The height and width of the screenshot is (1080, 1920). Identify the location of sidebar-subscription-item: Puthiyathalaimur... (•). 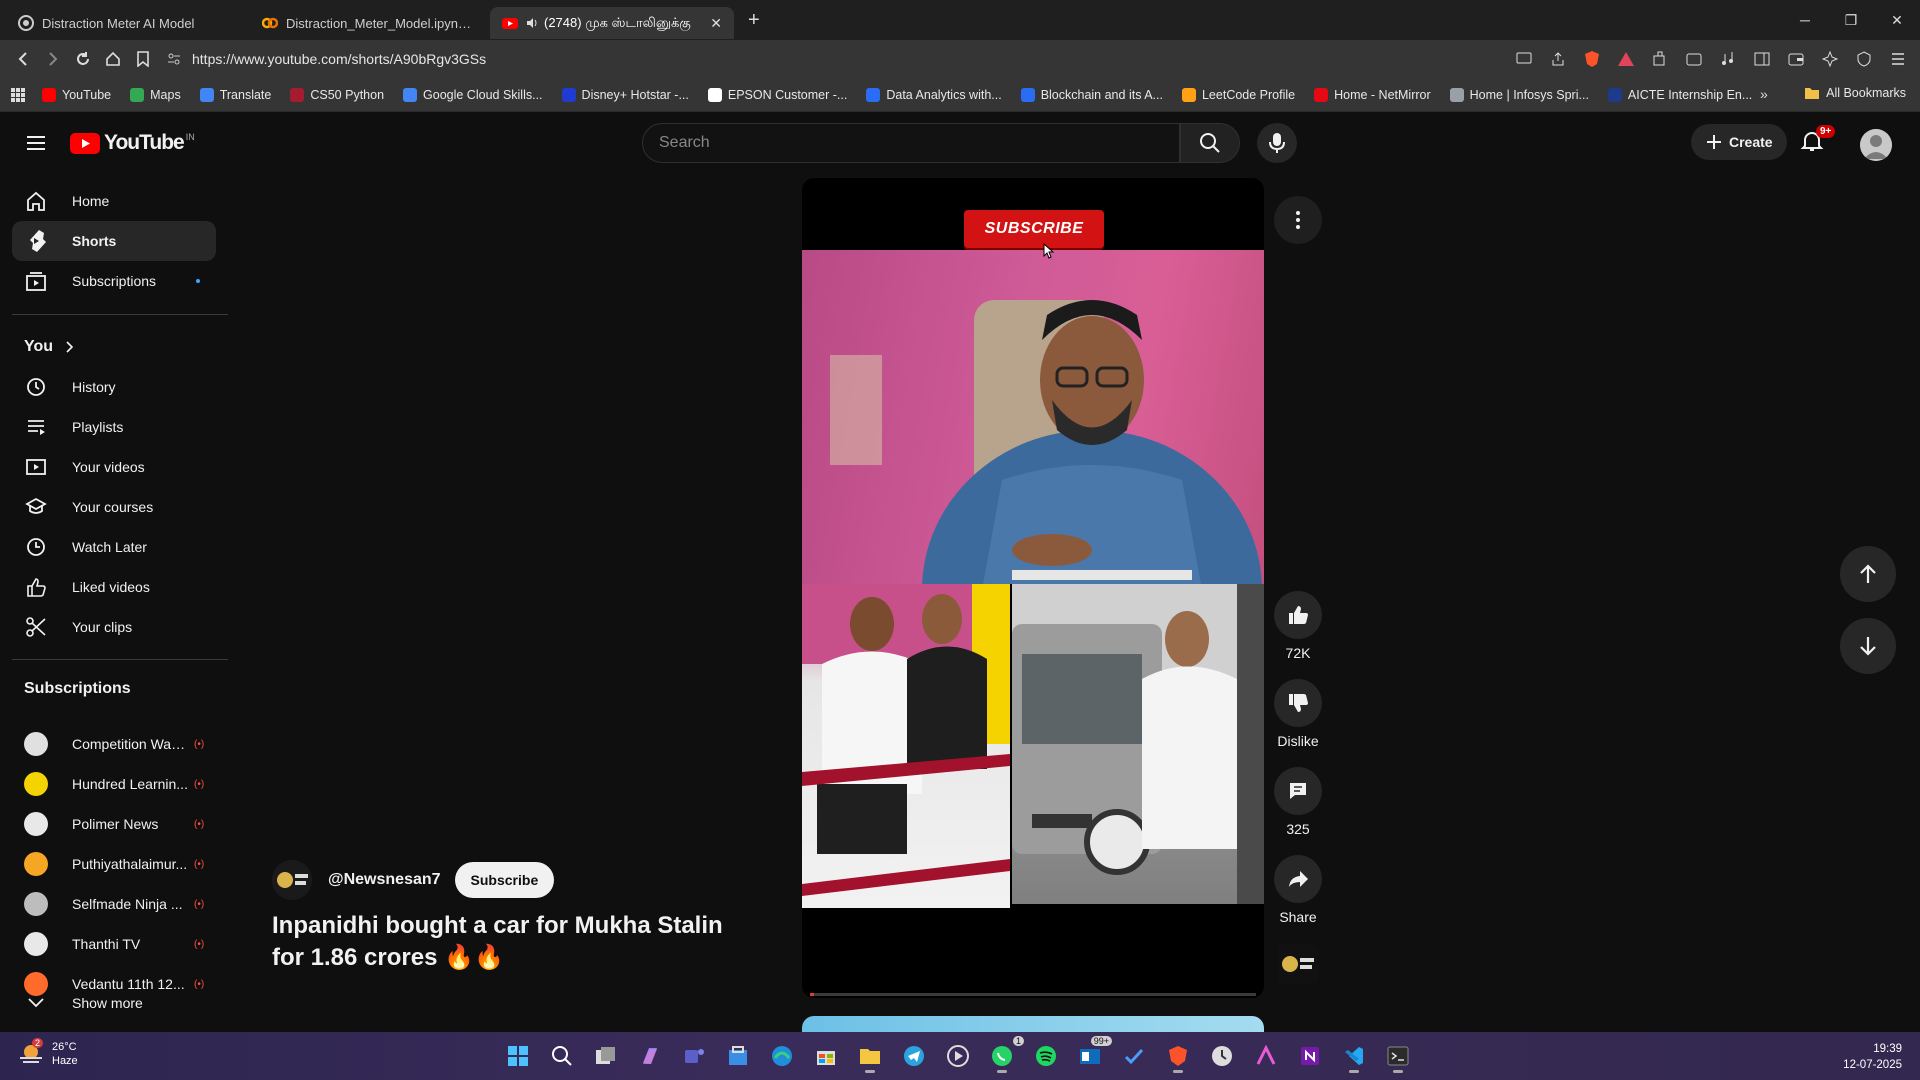
(114, 864).